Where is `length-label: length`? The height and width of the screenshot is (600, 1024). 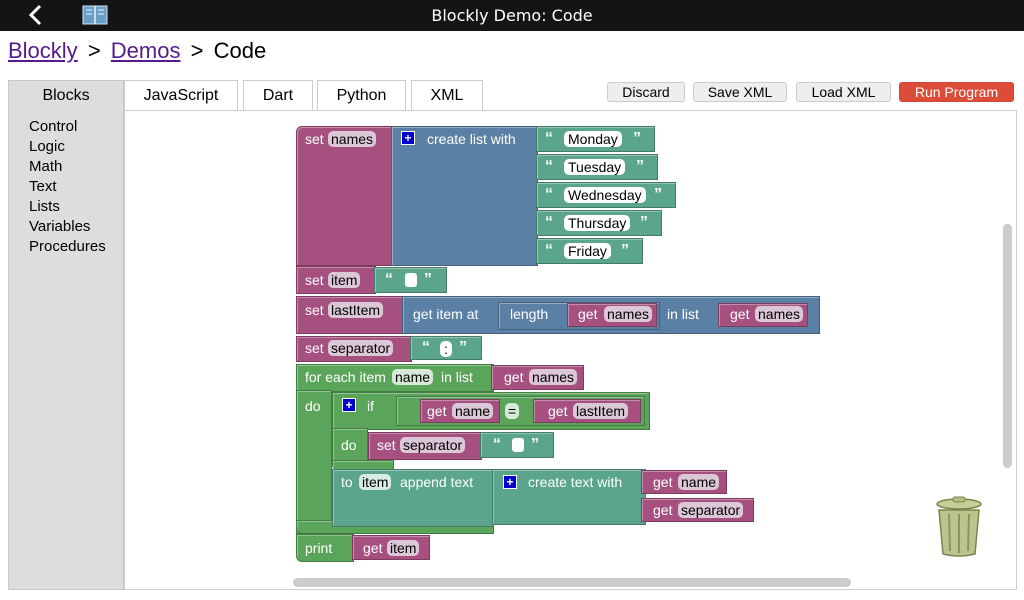
length-label: length is located at coordinates (529, 314).